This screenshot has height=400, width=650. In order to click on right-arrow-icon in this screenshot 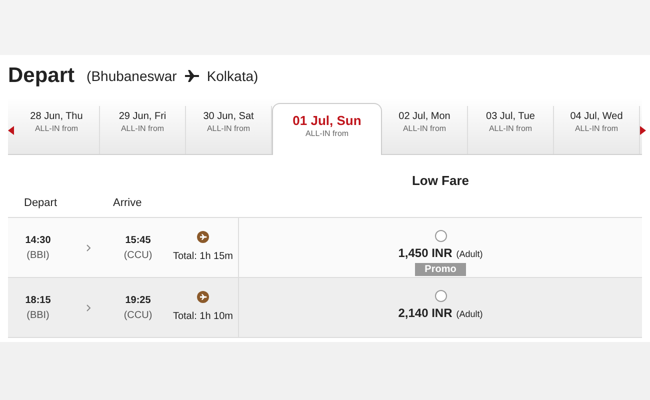, I will do `click(643, 130)`.